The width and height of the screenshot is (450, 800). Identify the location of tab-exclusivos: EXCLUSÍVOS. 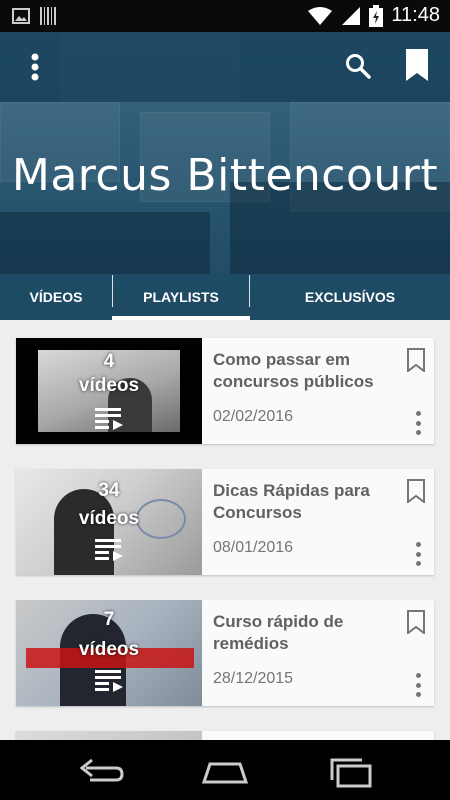
(350, 297).